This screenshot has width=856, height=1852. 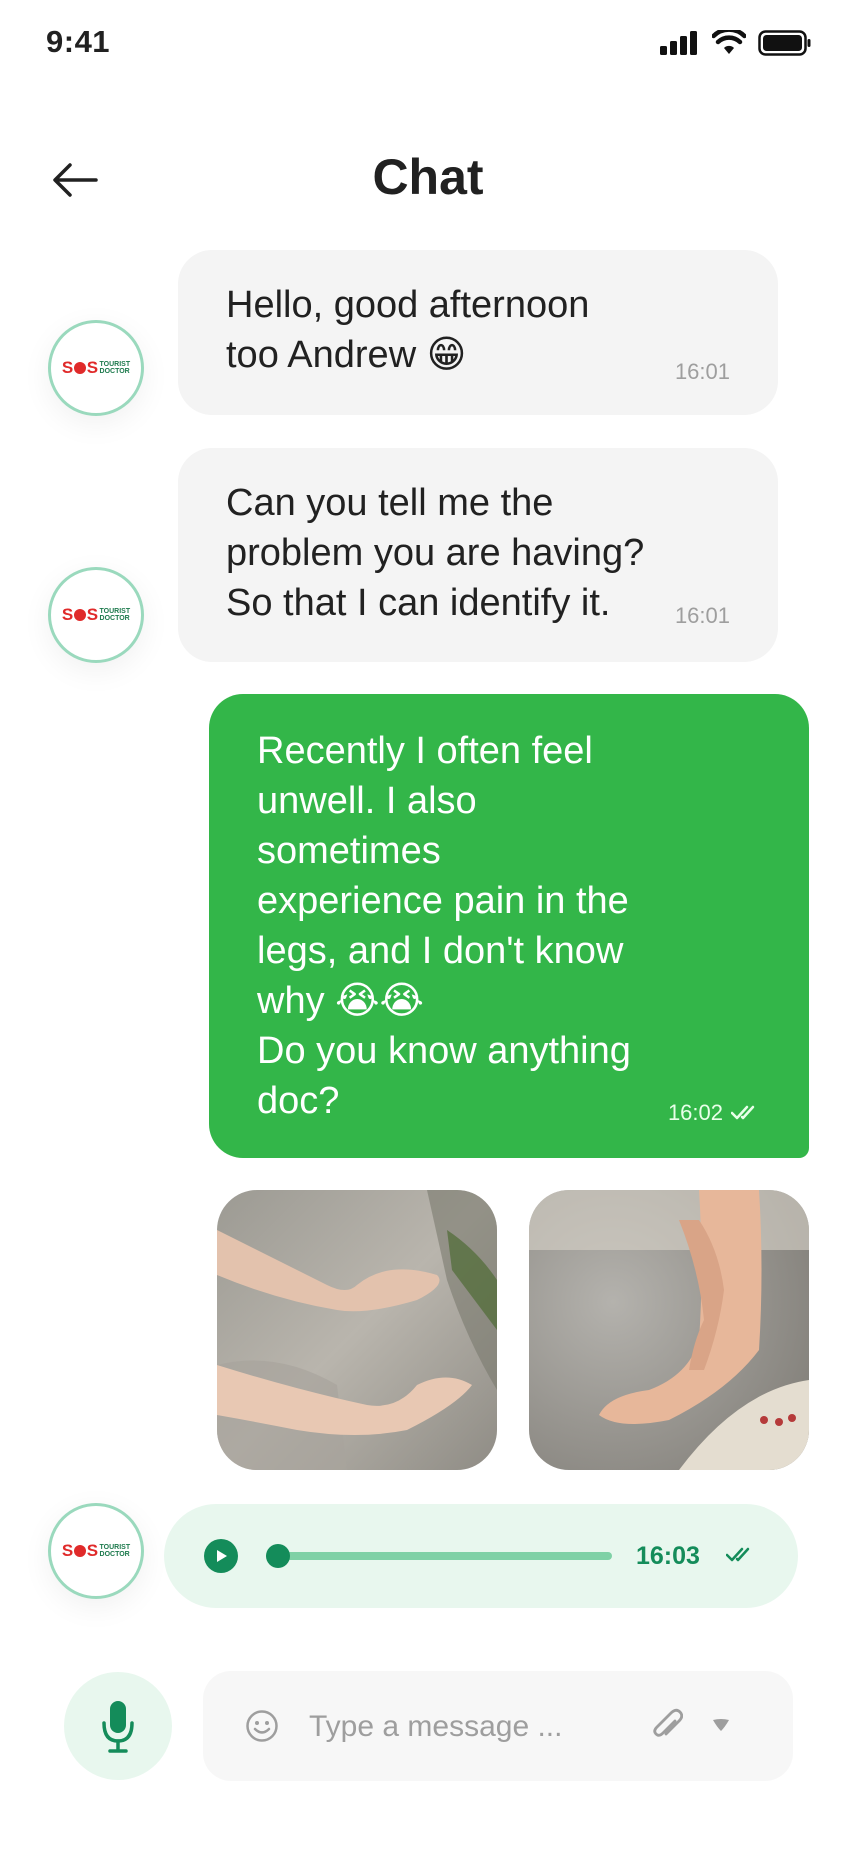 I want to click on feet-photo, so click(x=669, y=1330).